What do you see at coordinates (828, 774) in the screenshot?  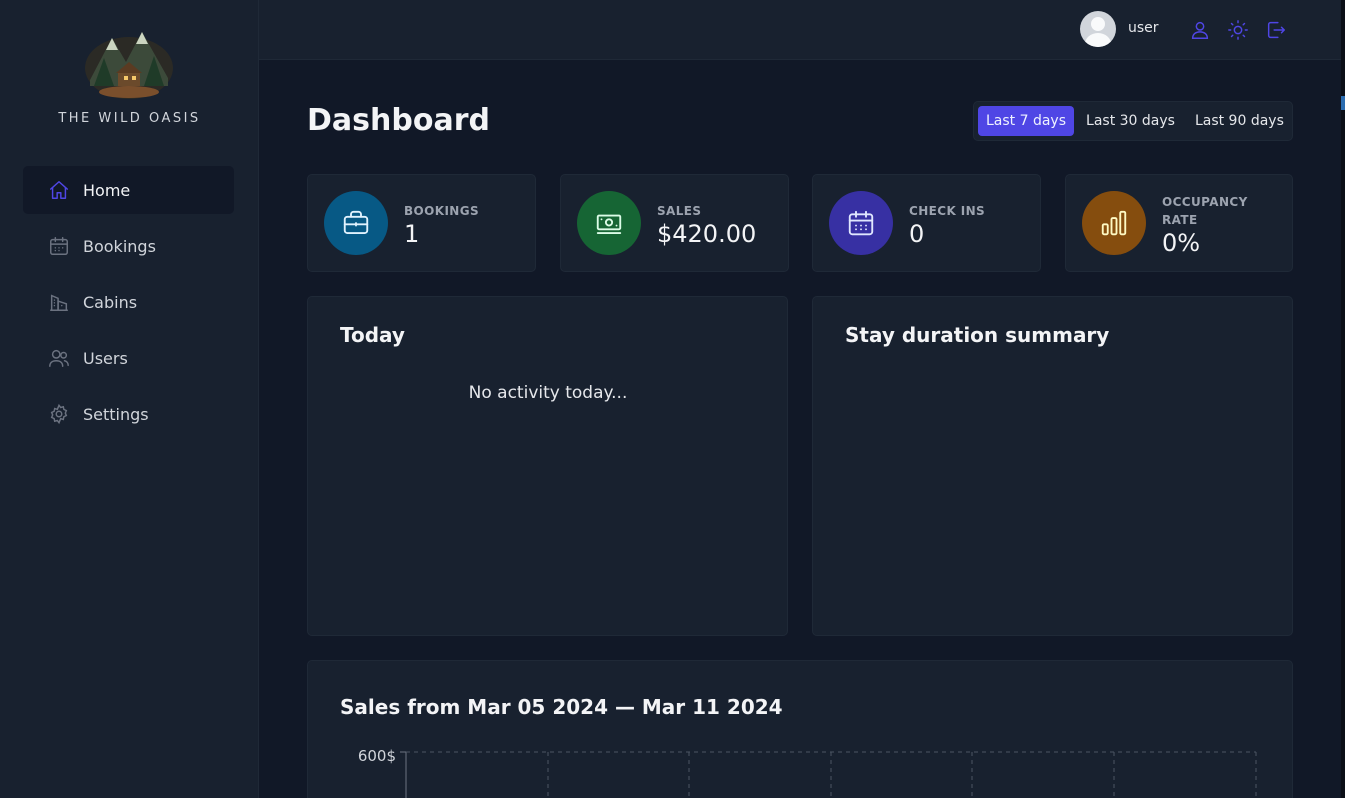 I see `chart-grid` at bounding box center [828, 774].